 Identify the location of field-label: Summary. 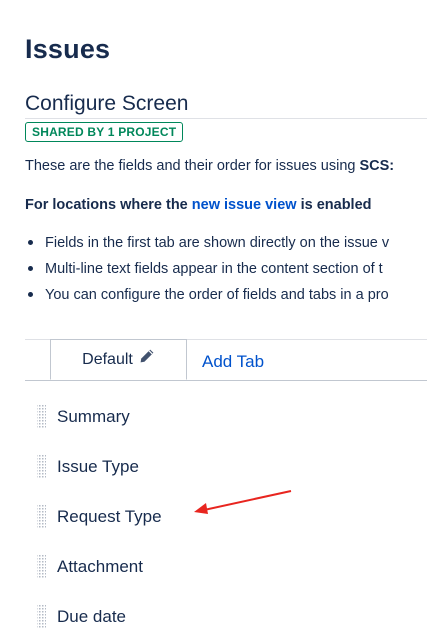
(93, 416).